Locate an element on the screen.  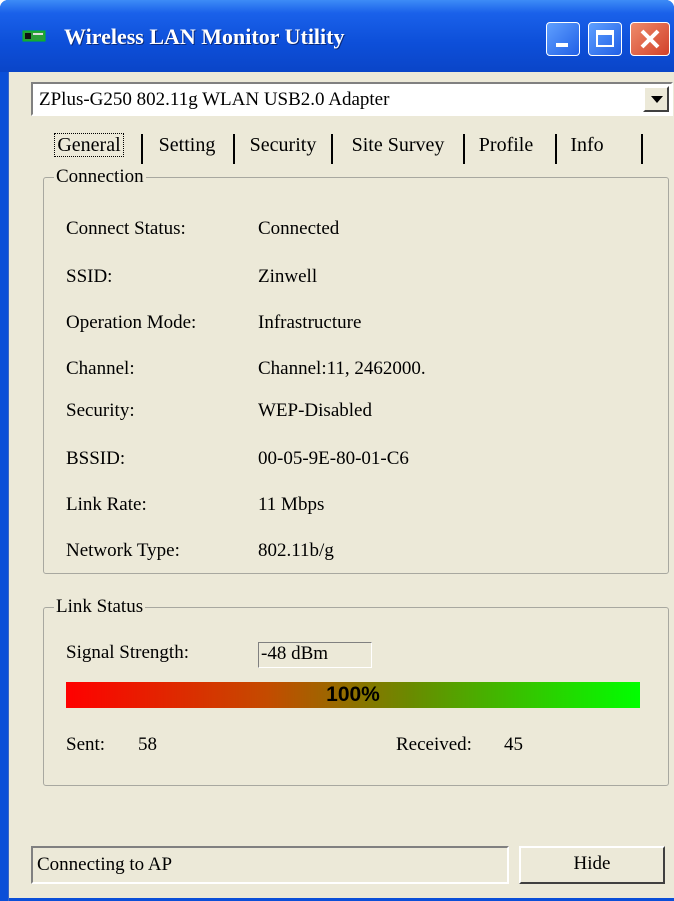
adapter-select: ZPlus-G250 802.11g WLAN USB2.0 Adapter is located at coordinates (352, 99).